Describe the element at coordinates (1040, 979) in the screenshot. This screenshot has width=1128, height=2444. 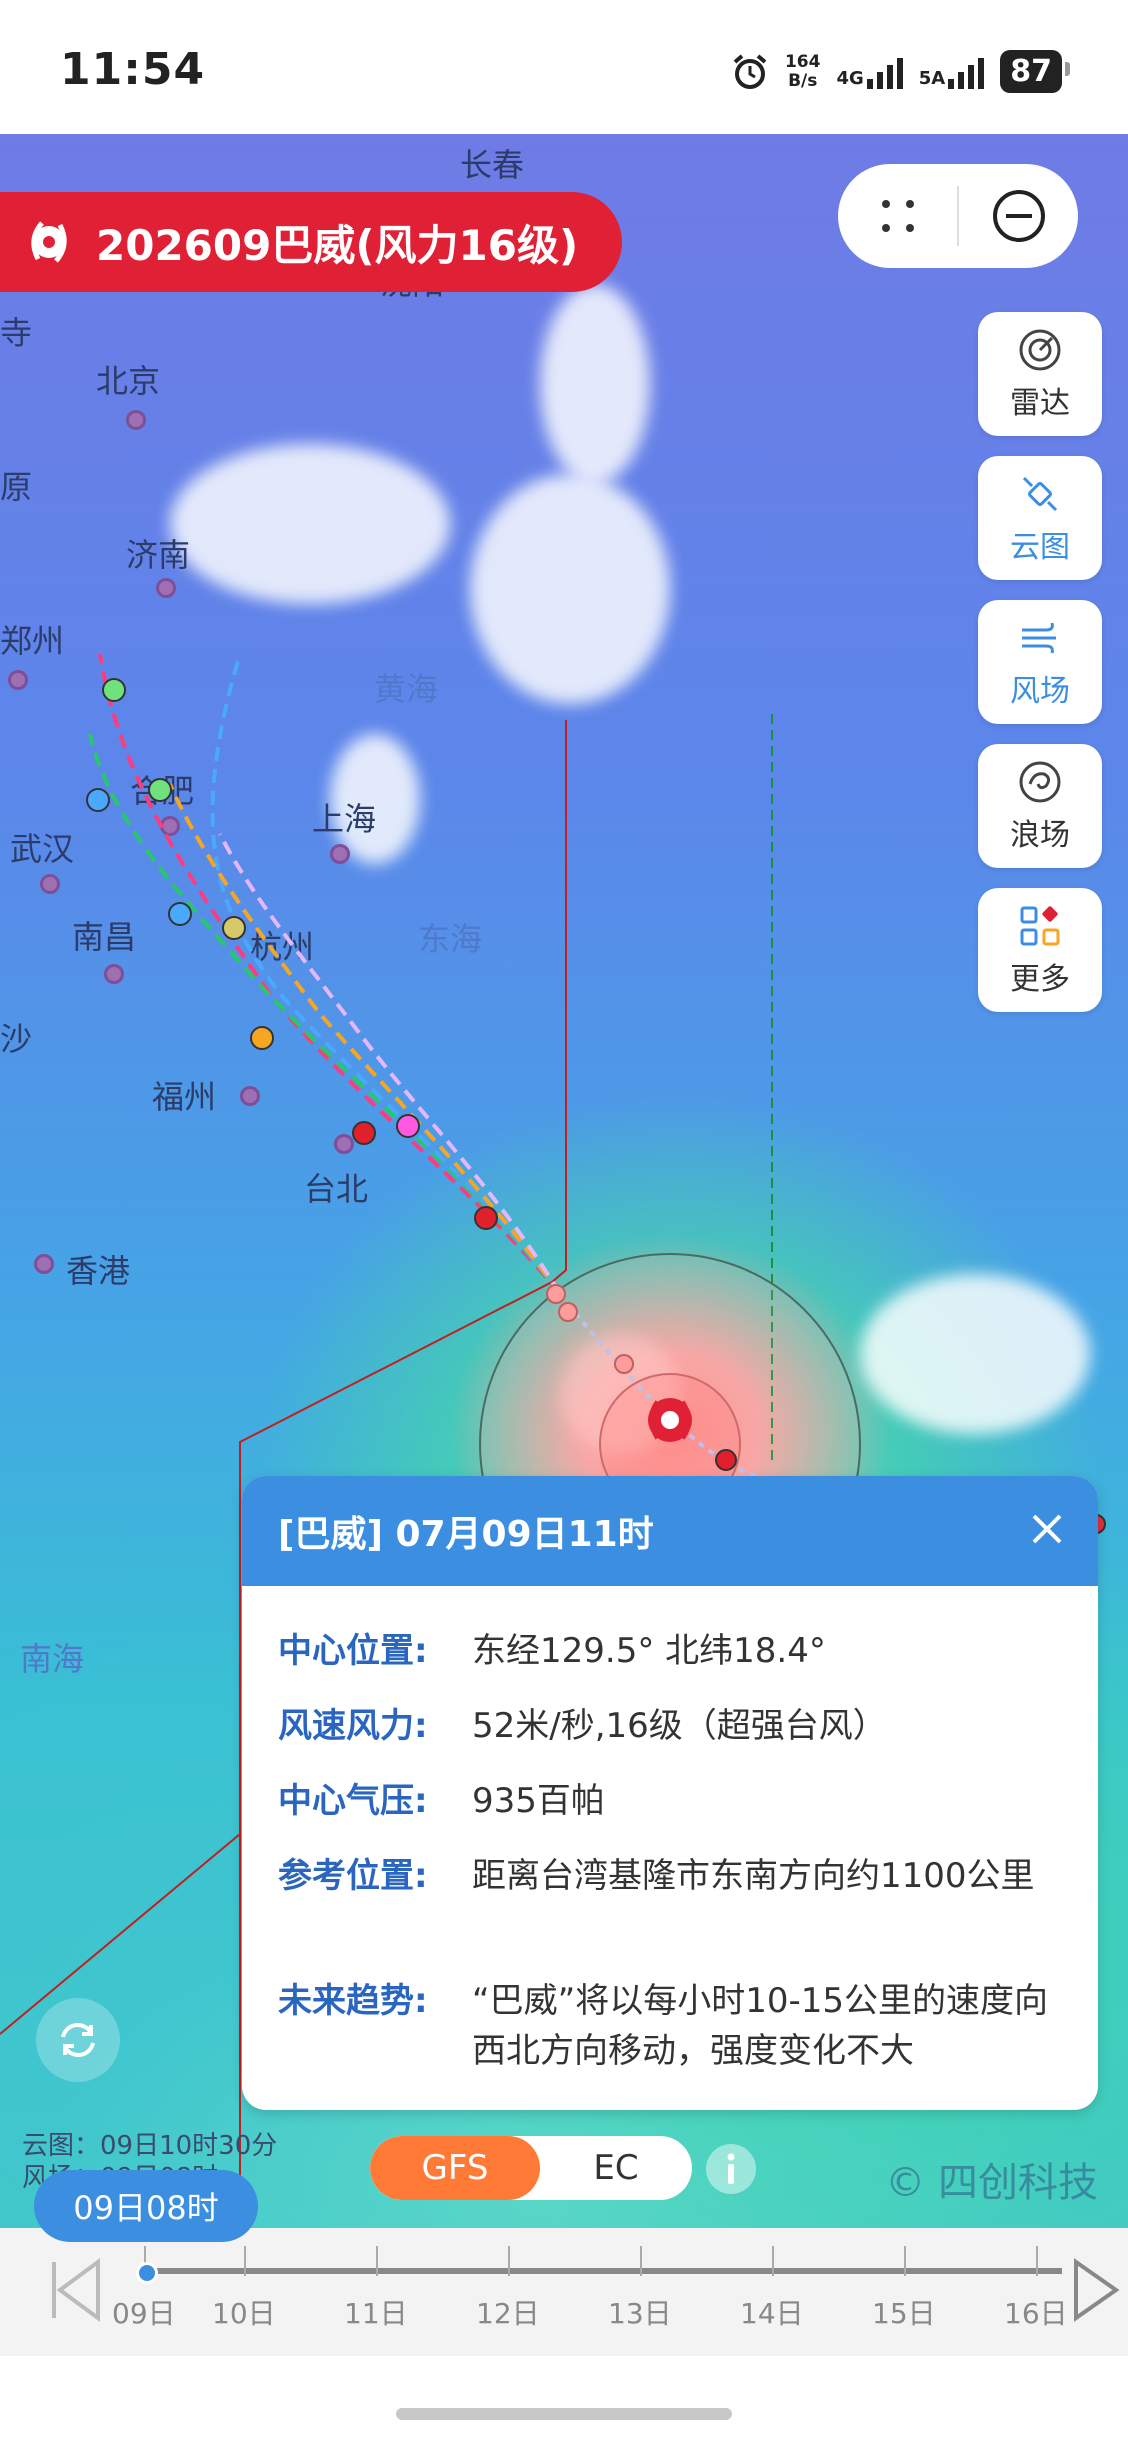
I see `layer-button-label: 更多` at that location.